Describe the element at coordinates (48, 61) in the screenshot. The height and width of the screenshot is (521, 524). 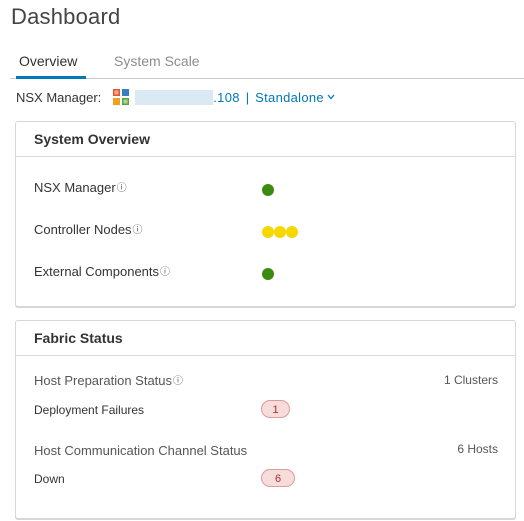
I see `tab-overview-label: Overview` at that location.